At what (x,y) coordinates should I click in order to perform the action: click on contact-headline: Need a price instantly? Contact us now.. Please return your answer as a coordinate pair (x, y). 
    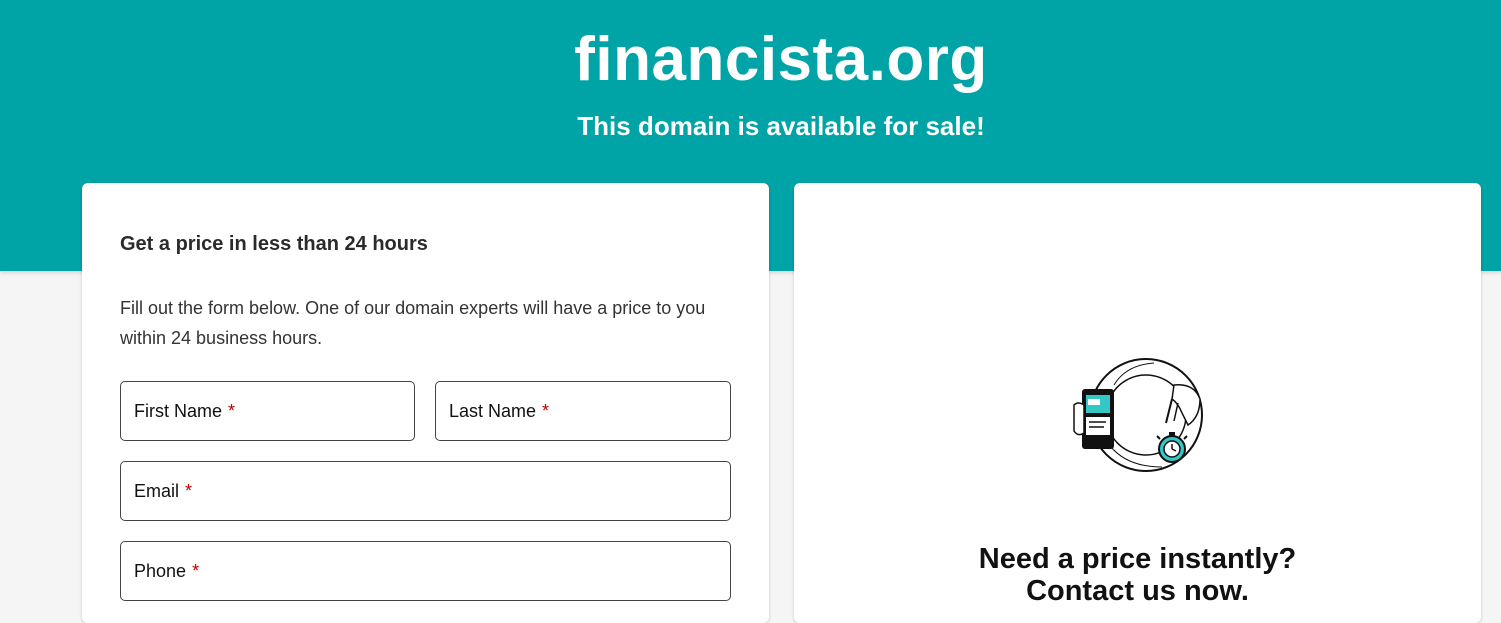
    Looking at the image, I should click on (1137, 575).